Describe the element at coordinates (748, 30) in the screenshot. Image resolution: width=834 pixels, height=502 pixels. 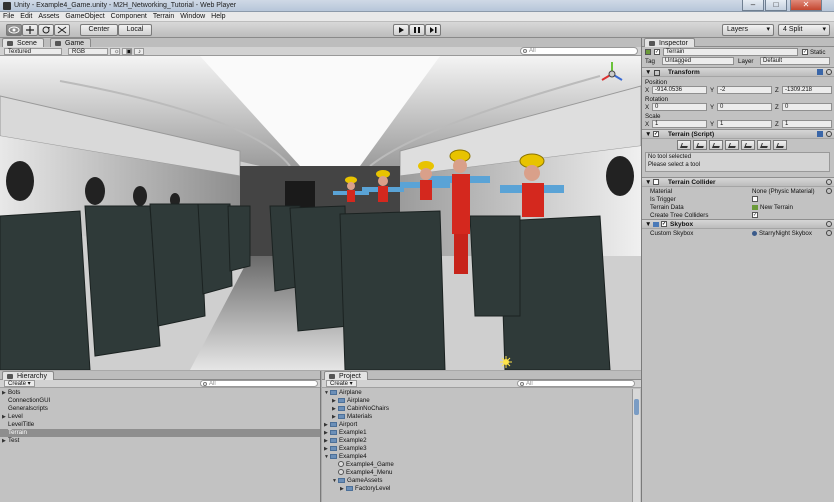
I see `layers-dropdown: Layers ▾` at that location.